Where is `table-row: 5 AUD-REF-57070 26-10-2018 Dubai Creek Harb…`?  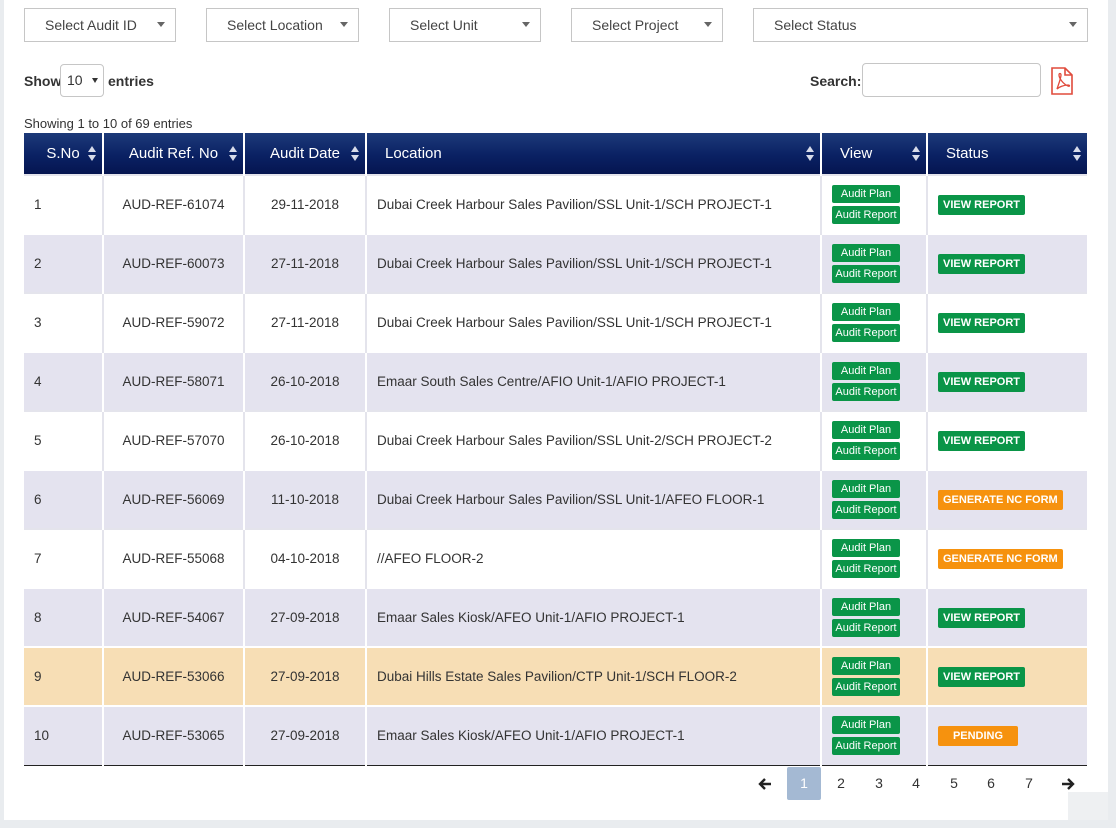 table-row: 5 AUD-REF-57070 26-10-2018 Dubai Creek Harb… is located at coordinates (555, 440).